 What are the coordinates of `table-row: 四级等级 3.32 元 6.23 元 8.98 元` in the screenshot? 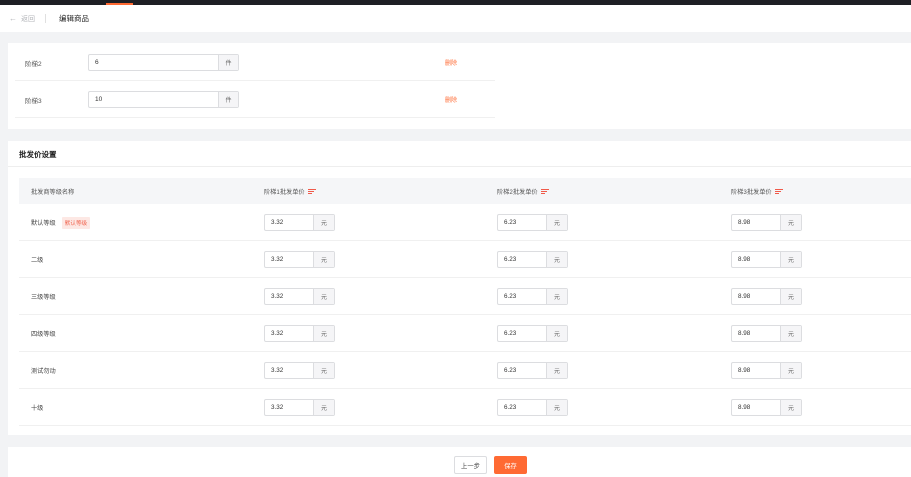 It's located at (465, 333).